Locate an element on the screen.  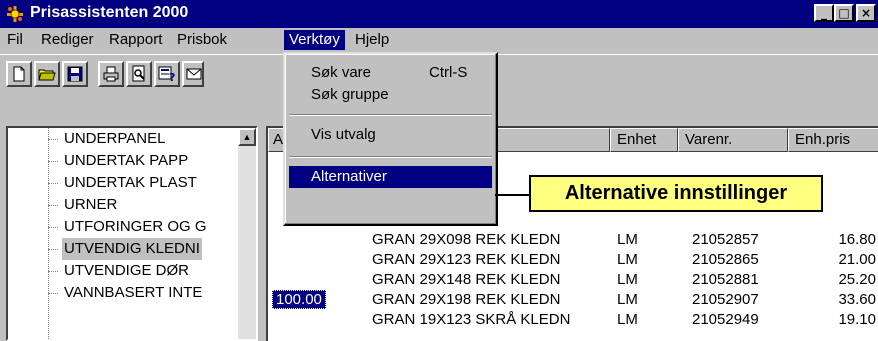
print-button is located at coordinates (111, 74).